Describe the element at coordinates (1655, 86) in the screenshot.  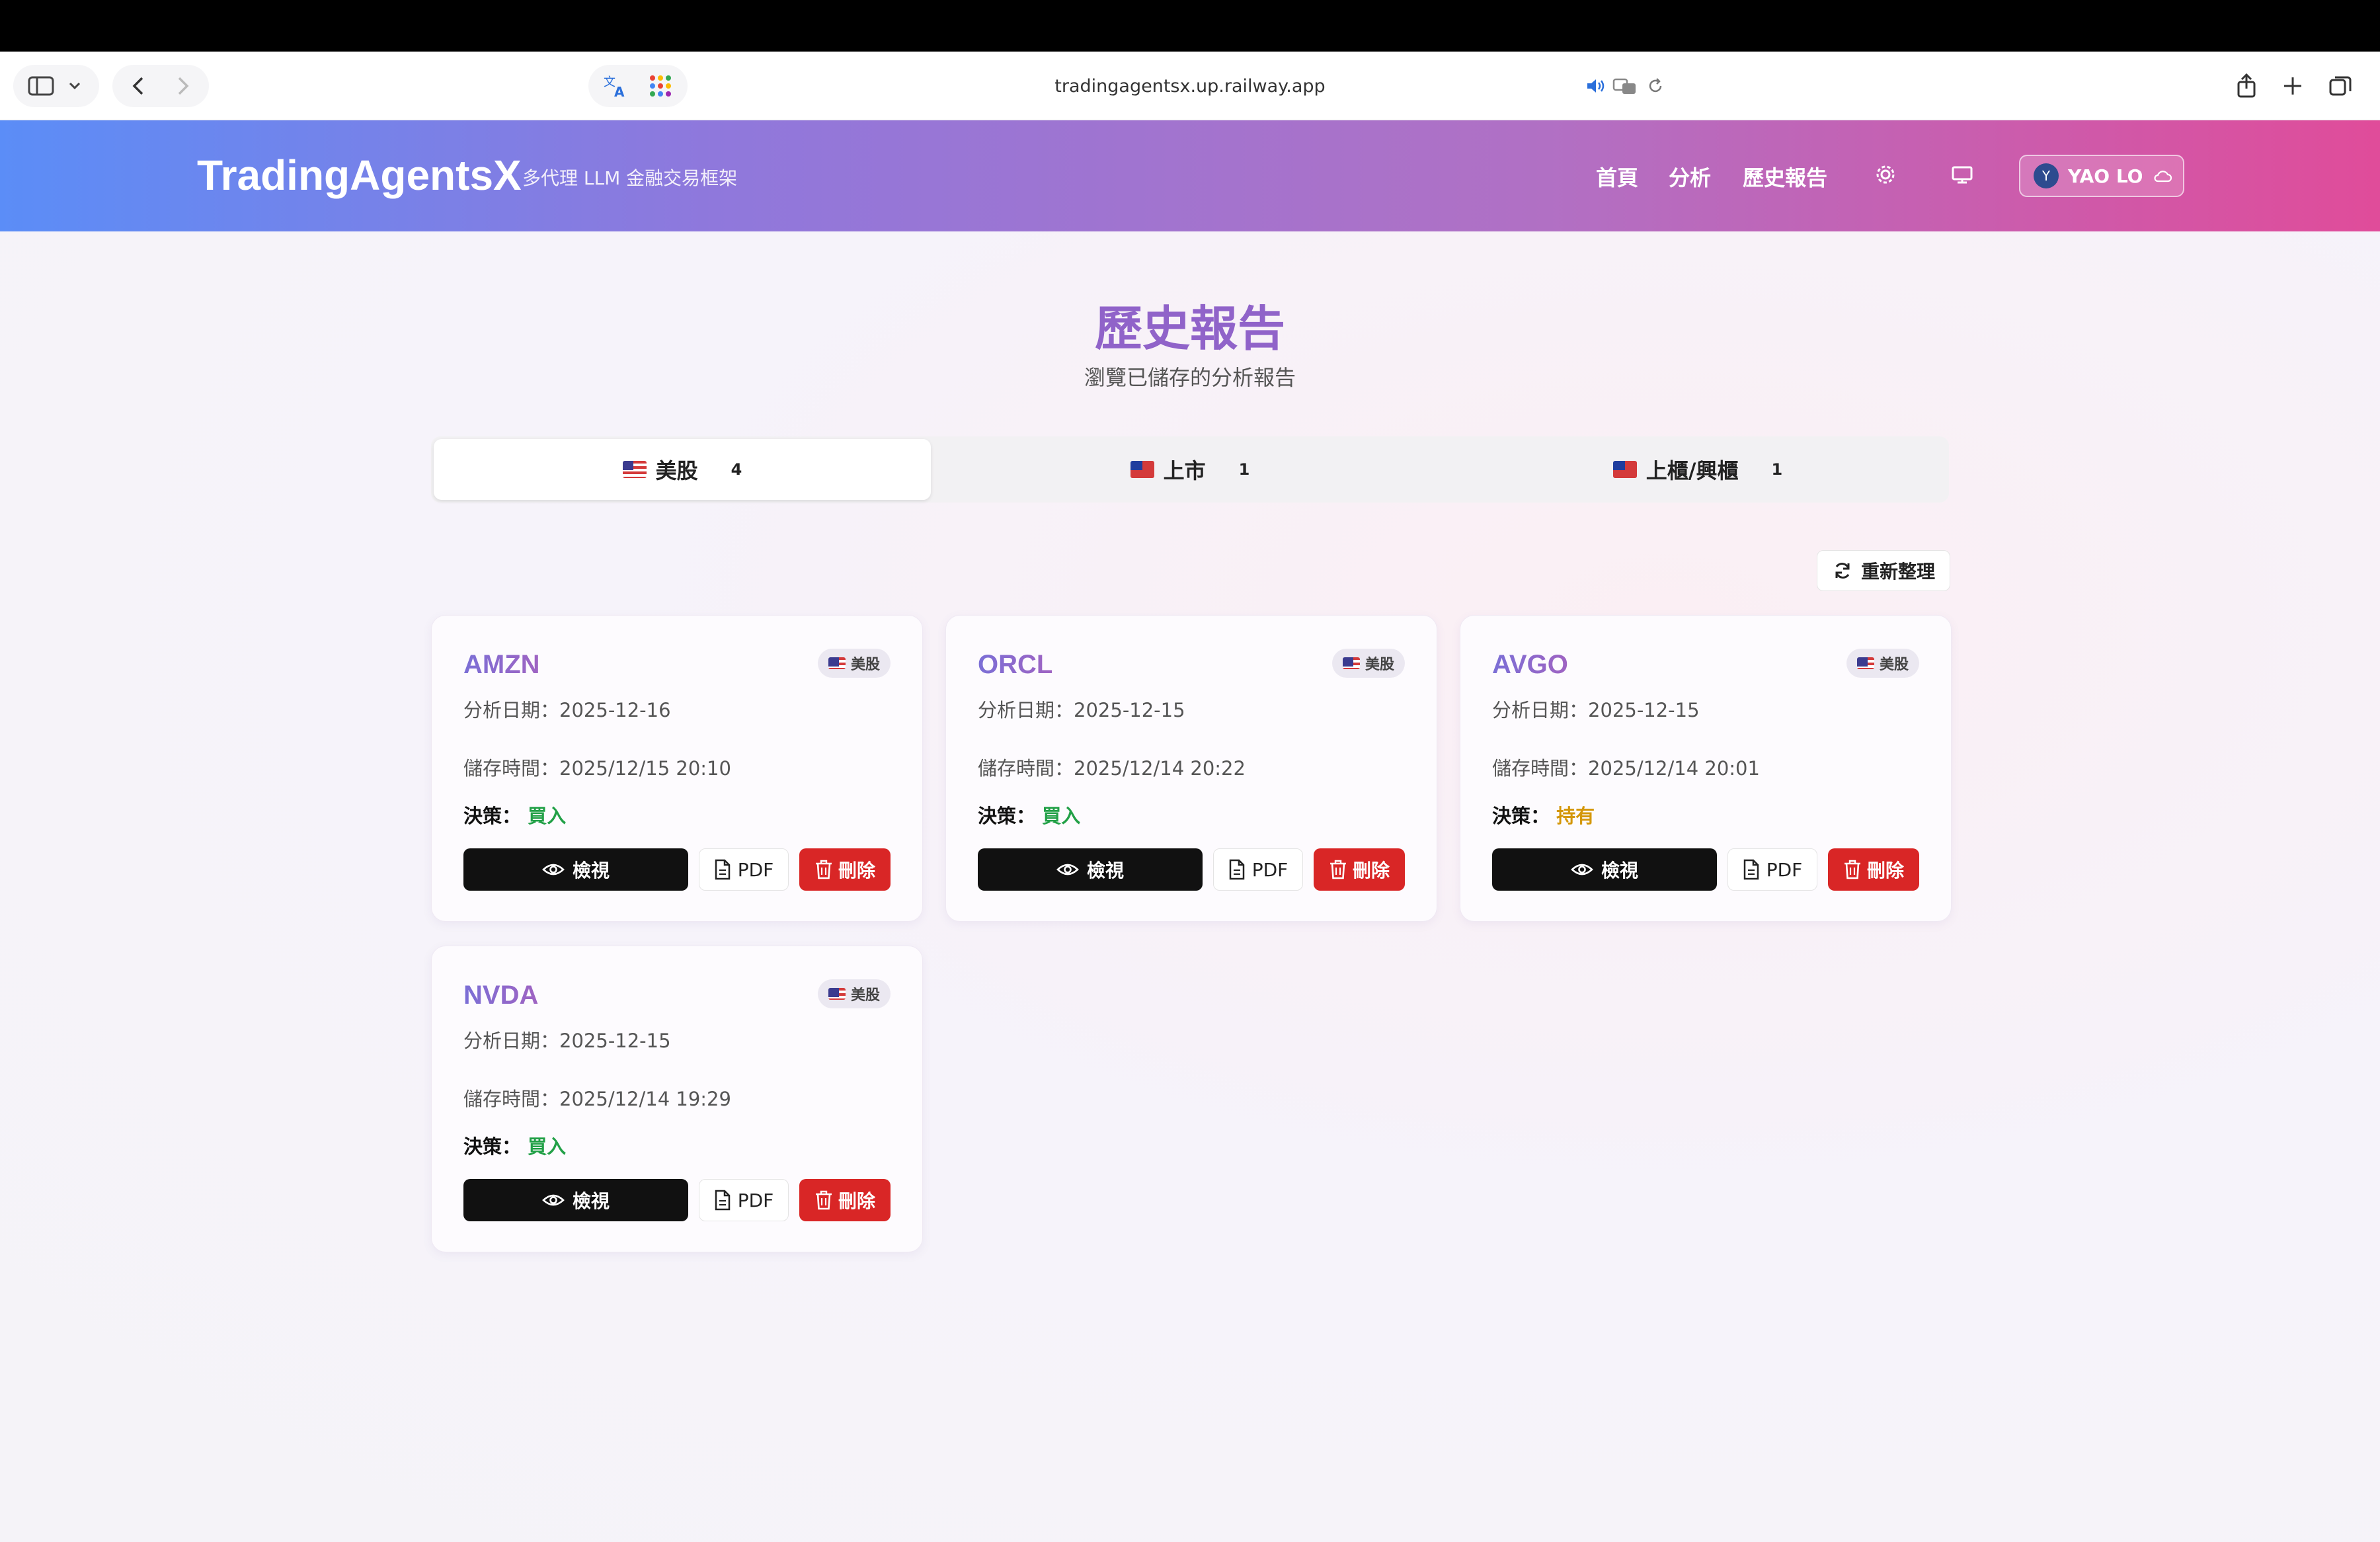
I see `reload-icon` at that location.